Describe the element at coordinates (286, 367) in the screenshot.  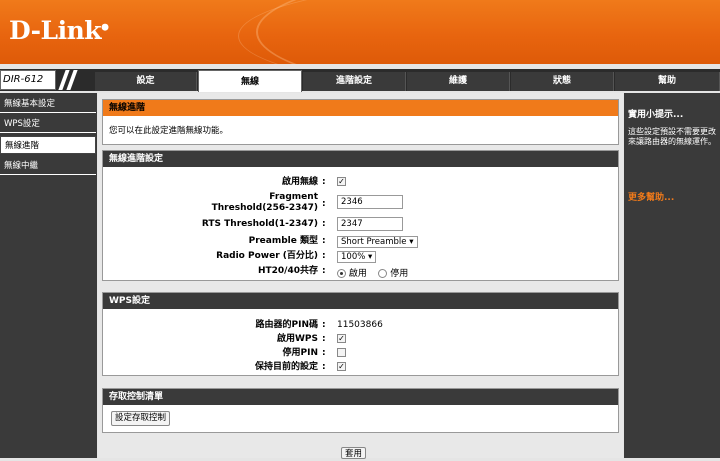
I see `keep-settings-label: 保持目前的設定` at that location.